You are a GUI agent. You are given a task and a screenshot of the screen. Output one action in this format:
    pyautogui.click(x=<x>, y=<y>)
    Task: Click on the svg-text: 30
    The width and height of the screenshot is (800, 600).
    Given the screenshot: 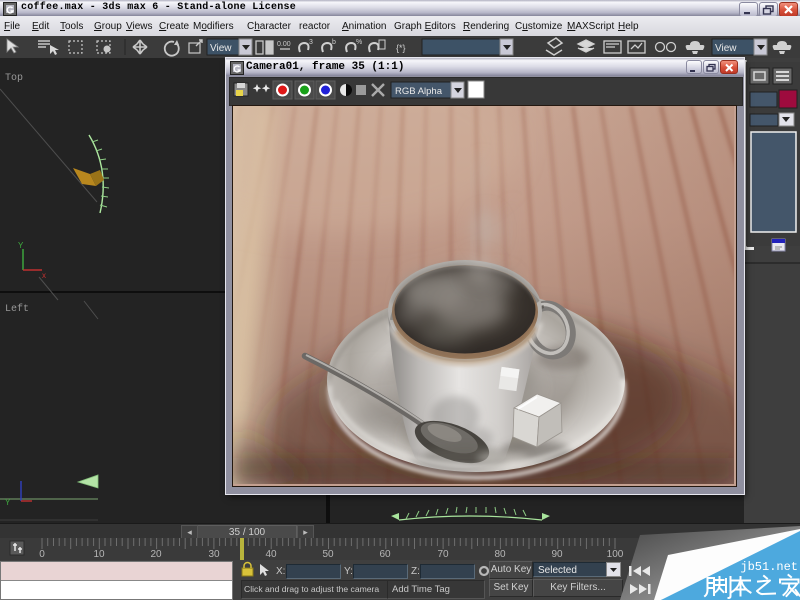 What is the action you would take?
    pyautogui.click(x=214, y=554)
    